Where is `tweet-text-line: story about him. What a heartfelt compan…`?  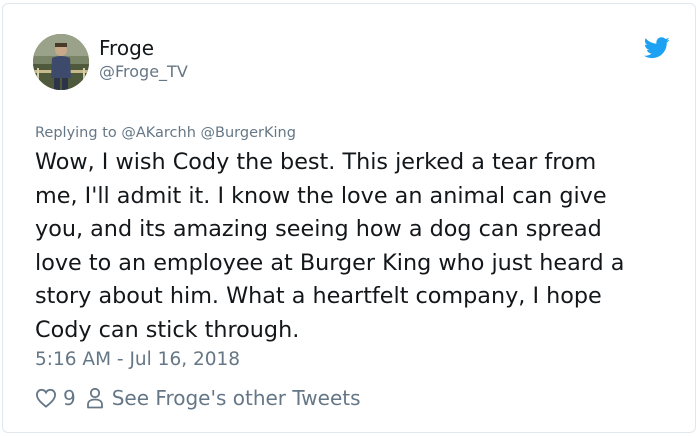
tweet-text-line: story about him. What a heartfelt compan… is located at coordinates (318, 296).